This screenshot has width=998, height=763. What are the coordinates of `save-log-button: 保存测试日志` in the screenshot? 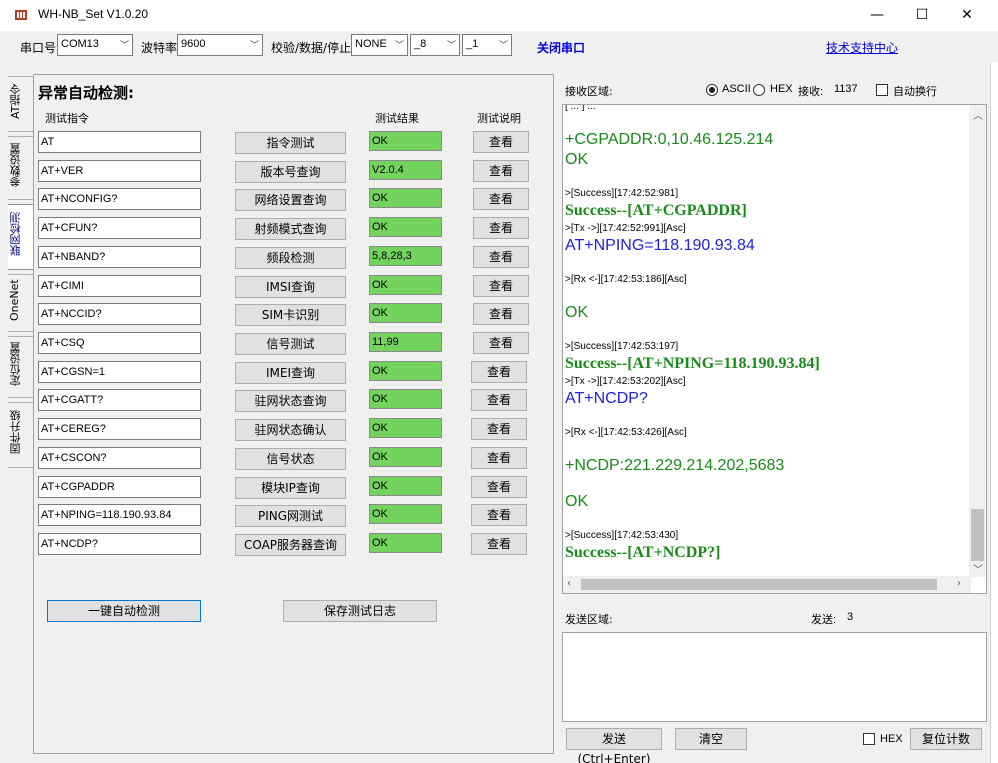 It's located at (360, 611).